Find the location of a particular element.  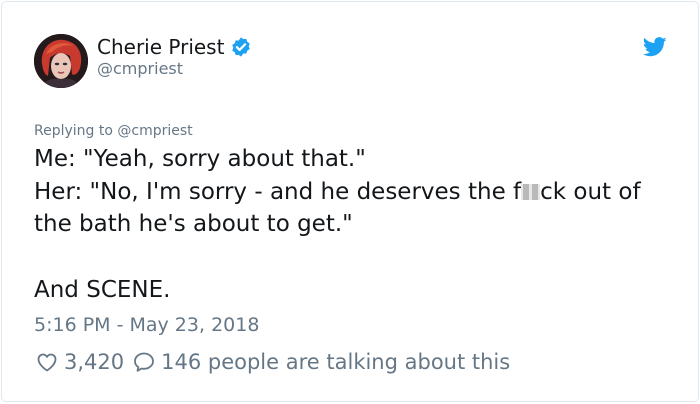

author-handle: @cmpriest is located at coordinates (174, 69).